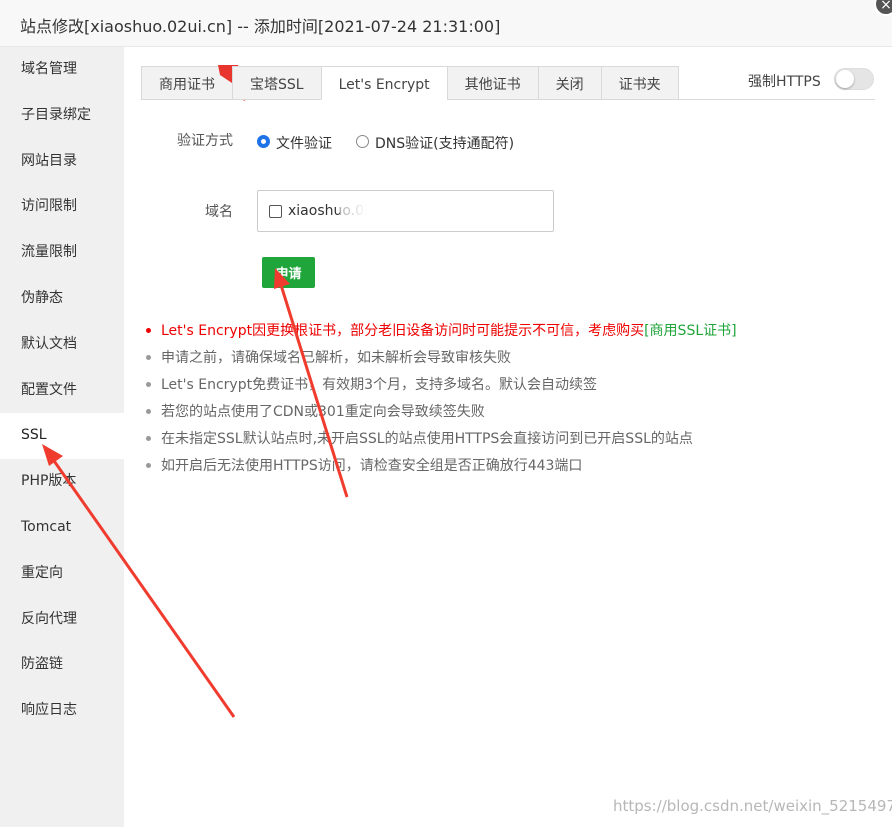 The height and width of the screenshot is (827, 892). What do you see at coordinates (288, 272) in the screenshot?
I see `apply-button: 申请` at bounding box center [288, 272].